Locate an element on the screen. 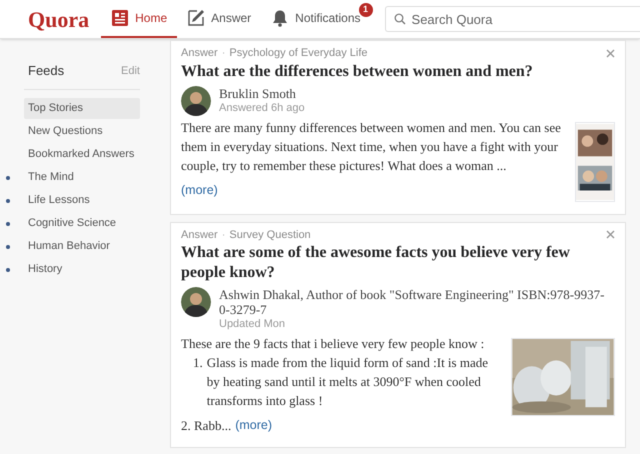 This screenshot has width=640, height=454. answer-text: These are the 9 facts that i believe very few people know : is located at coordinates (333, 344).